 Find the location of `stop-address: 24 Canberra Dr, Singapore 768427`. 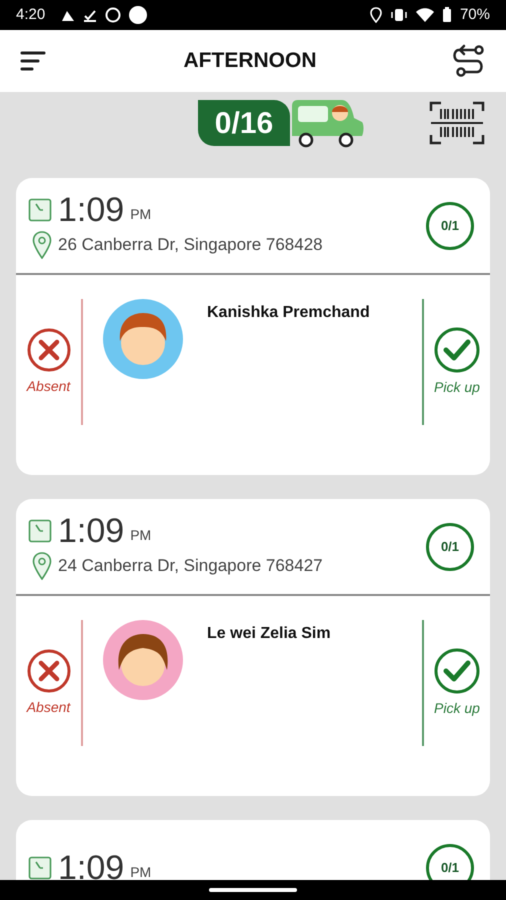

stop-address: 24 Canberra Dr, Singapore 768427 is located at coordinates (190, 565).